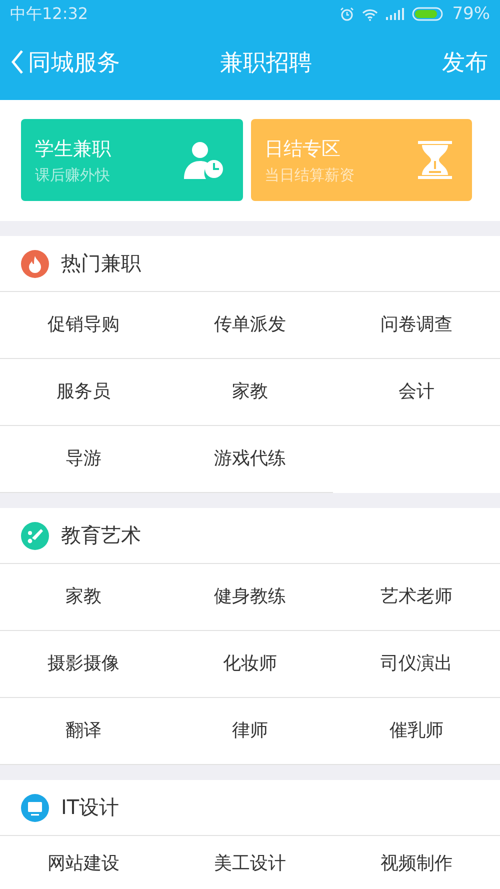 This screenshot has height=889, width=500. Describe the element at coordinates (49, 14) in the screenshot. I see `status-time: 中午12:32` at that location.